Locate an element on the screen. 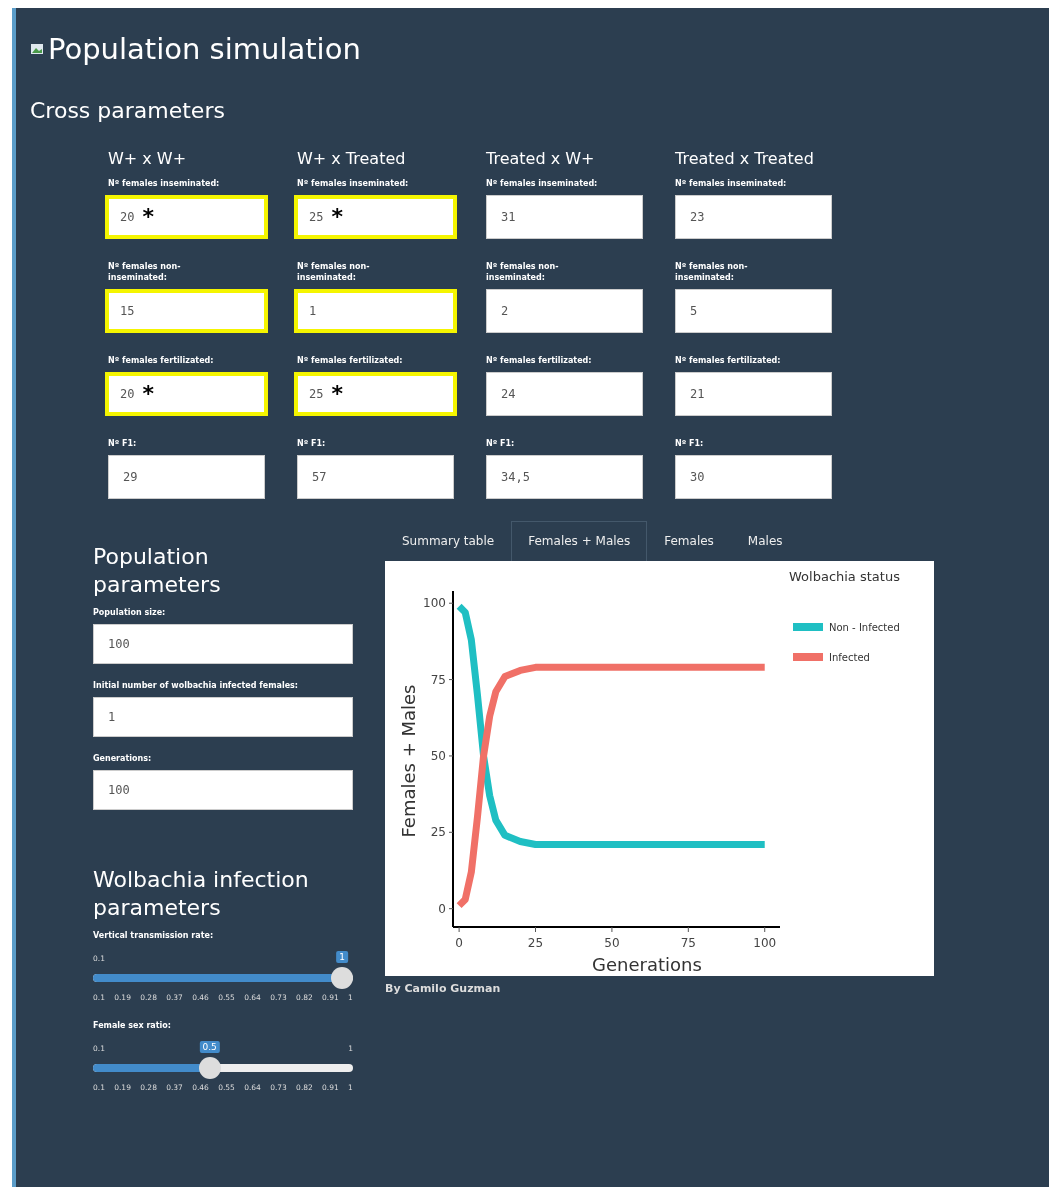 The image size is (1049, 1187). credit-text: By Camilo Guzman is located at coordinates (443, 988).